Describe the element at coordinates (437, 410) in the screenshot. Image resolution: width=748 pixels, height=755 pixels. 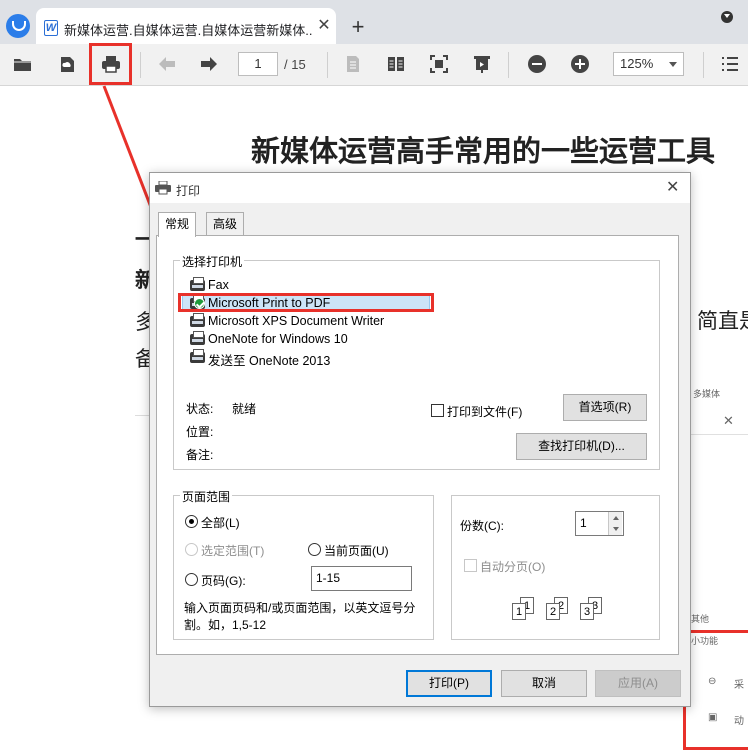
I see `print-to-file-checkbox` at that location.